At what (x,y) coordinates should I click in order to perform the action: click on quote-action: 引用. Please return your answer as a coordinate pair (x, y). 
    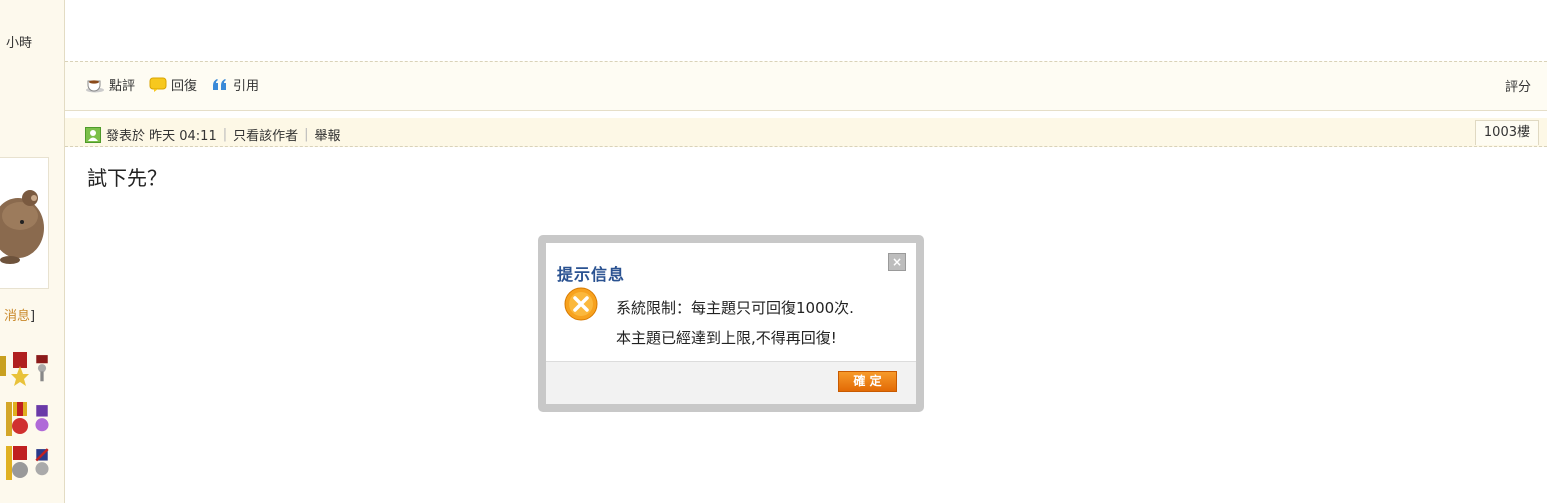
    Looking at the image, I should click on (235, 84).